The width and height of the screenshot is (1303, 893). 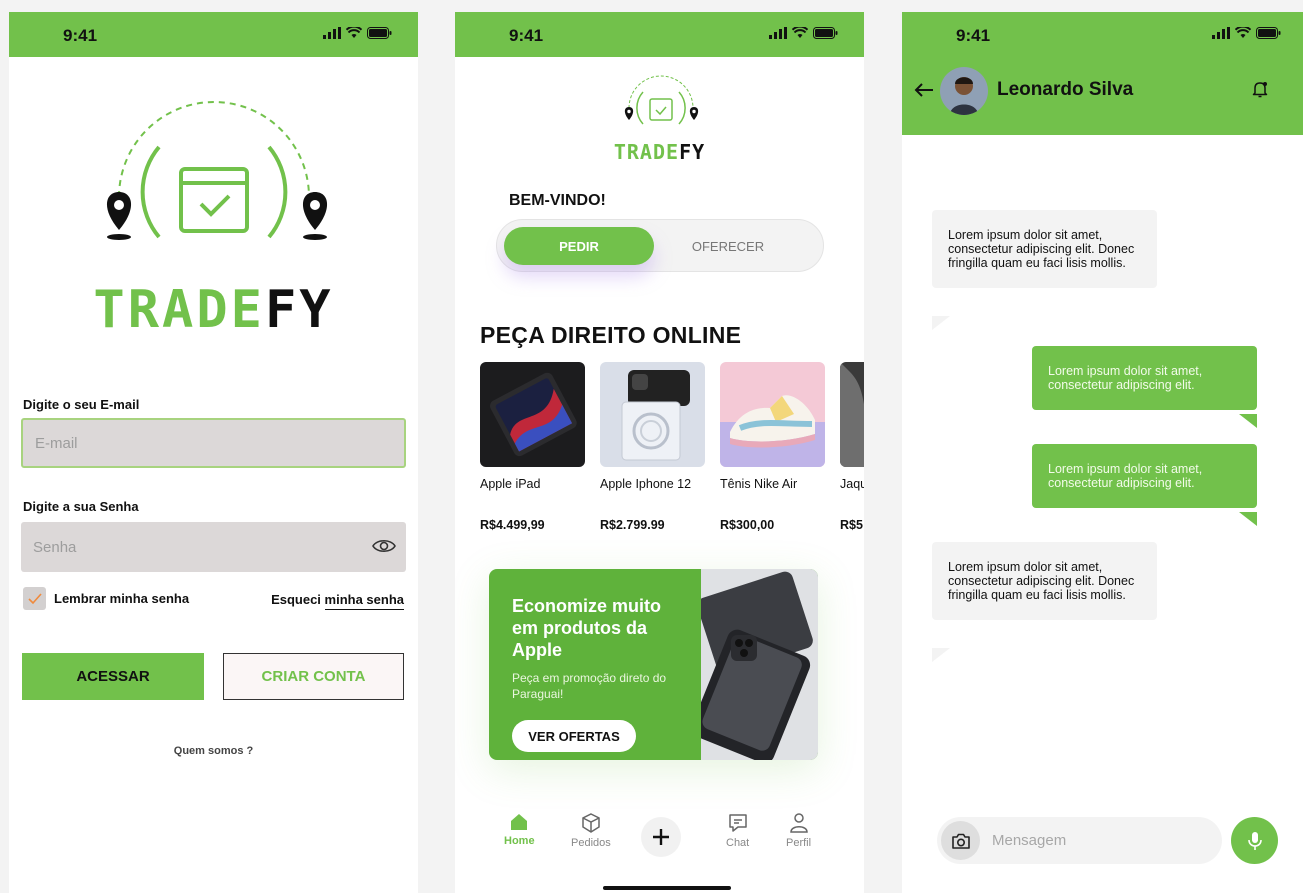 What do you see at coordinates (579, 246) in the screenshot?
I see `toggle-pedir: PEDIR` at bounding box center [579, 246].